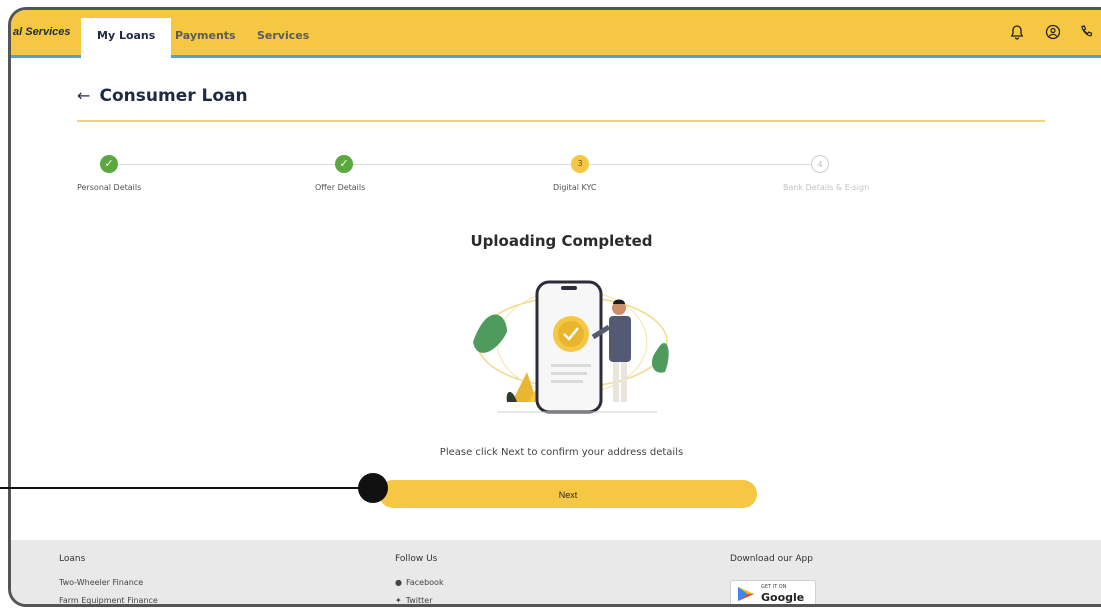 The width and height of the screenshot is (1101, 611). Describe the element at coordinates (108, 582) in the screenshot. I see `footer-link-two-wheeler: Two-Wheeler Finance` at that location.